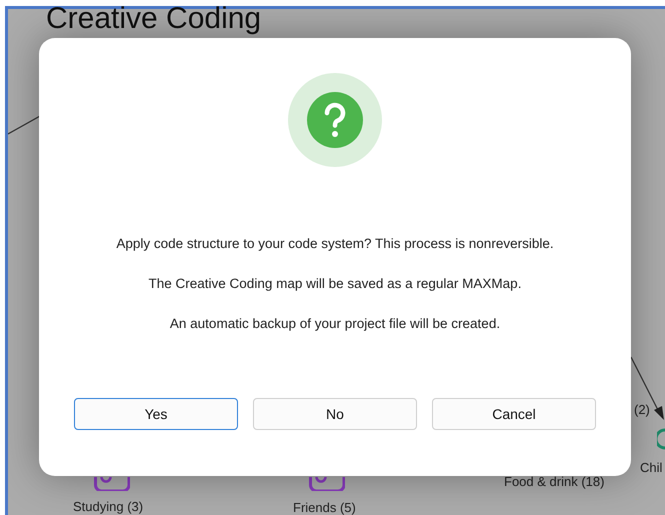 The width and height of the screenshot is (665, 515). I want to click on dialog-button: No, so click(335, 414).